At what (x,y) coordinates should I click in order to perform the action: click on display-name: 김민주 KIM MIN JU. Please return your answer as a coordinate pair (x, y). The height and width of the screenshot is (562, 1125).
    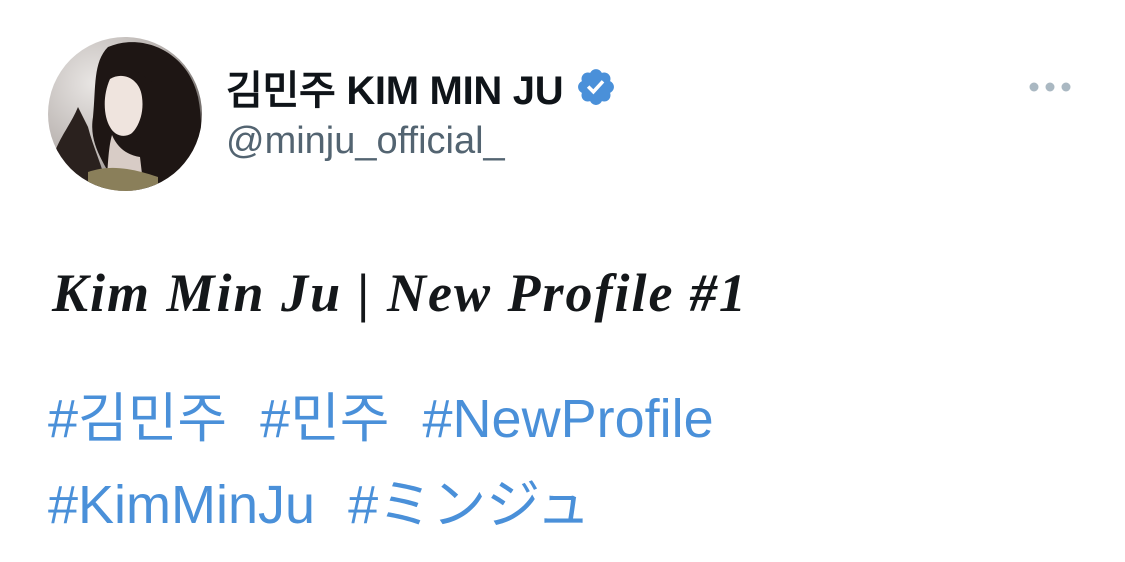
    Looking at the image, I should click on (395, 87).